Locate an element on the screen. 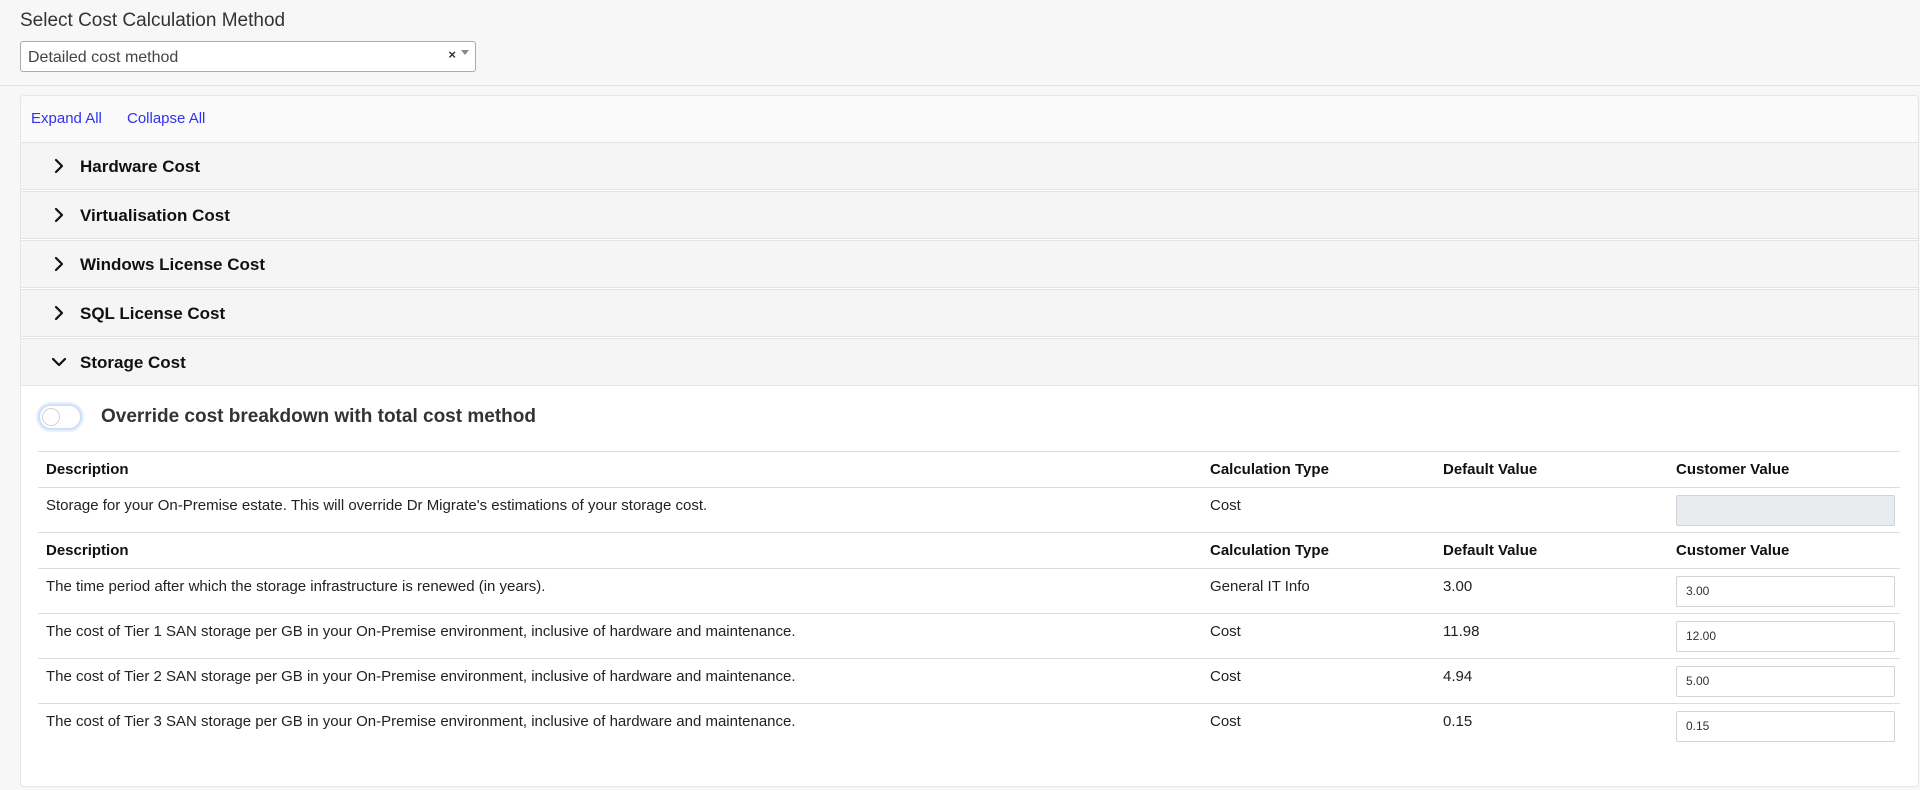  cost-method-selected-value: Detailed cost method is located at coordinates (103, 57).